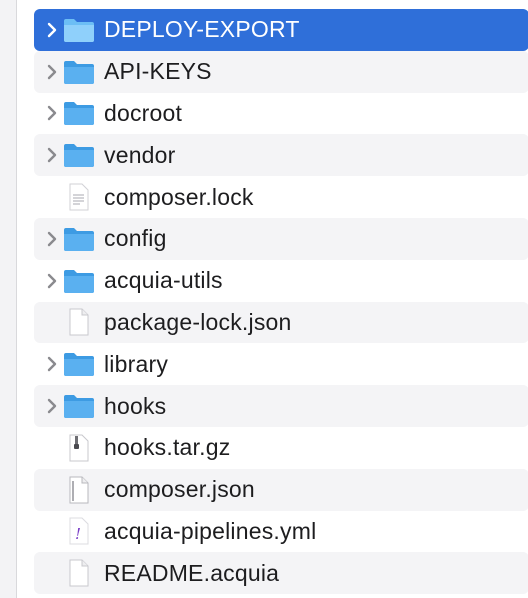  Describe the element at coordinates (281, 155) in the screenshot. I see `list-item-vendor: vendor` at that location.